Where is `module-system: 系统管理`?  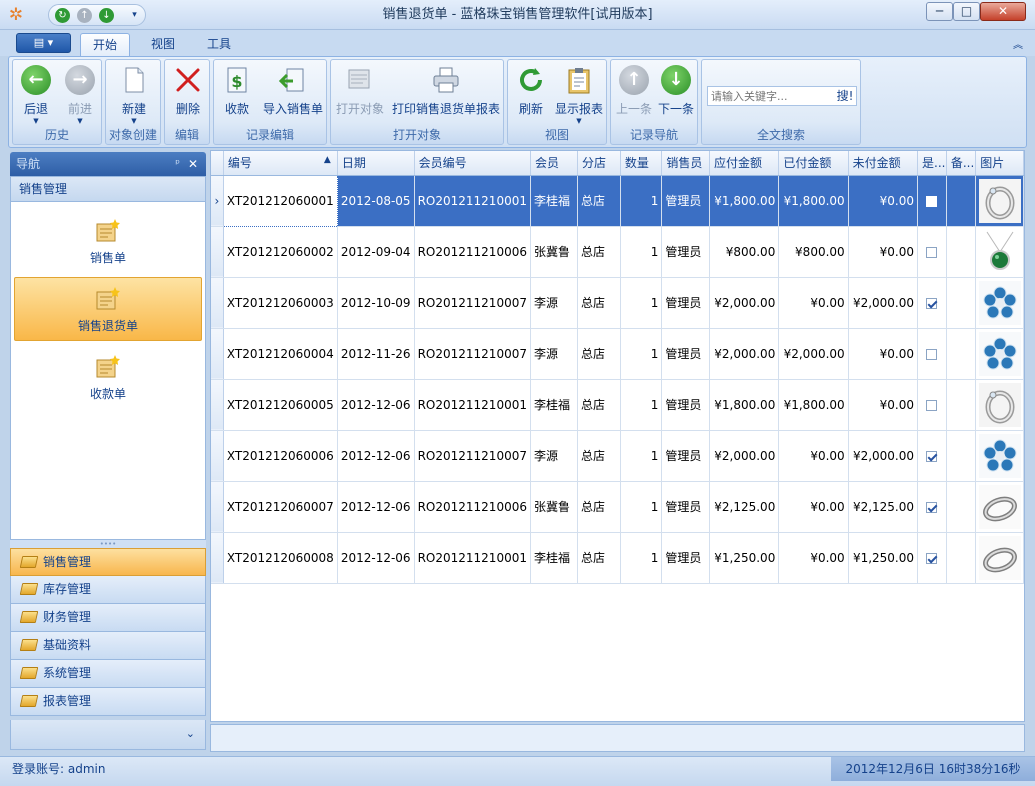
module-system: 系统管理 is located at coordinates (108, 674).